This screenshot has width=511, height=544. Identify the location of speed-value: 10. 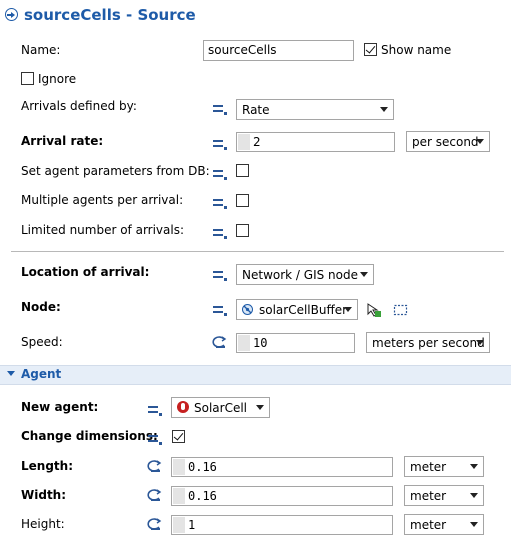
(260, 343).